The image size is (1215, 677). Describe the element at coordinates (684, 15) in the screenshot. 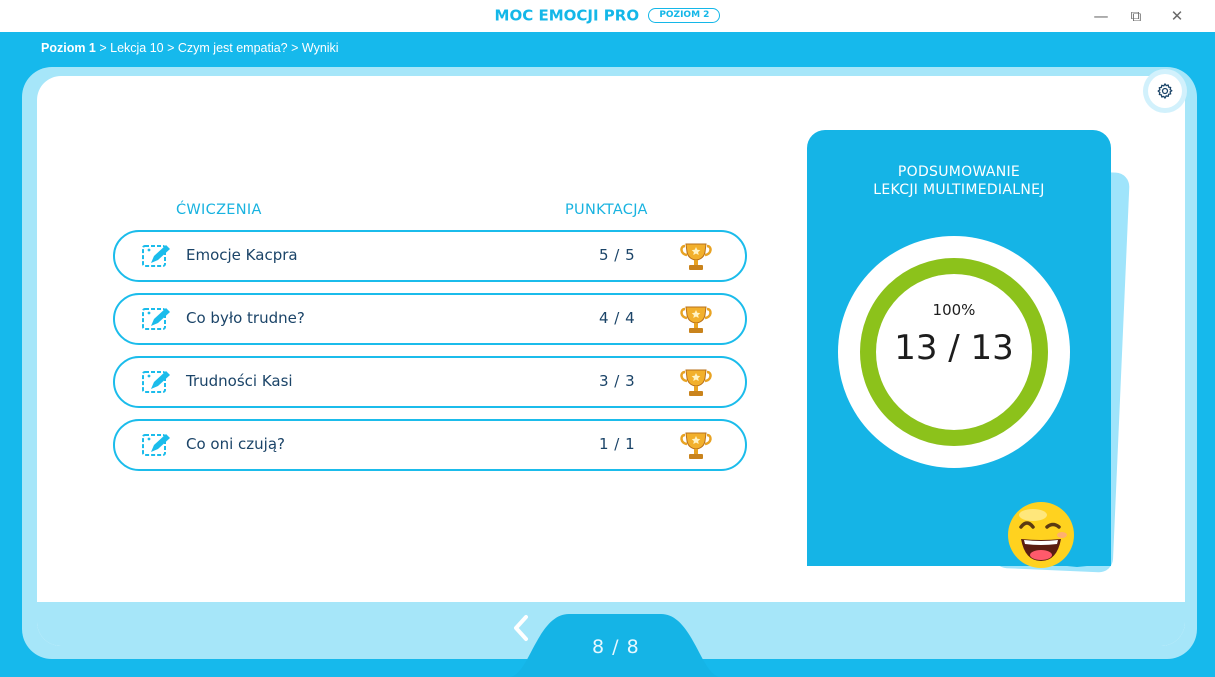

I see `level-badge: POZIOM 2` at that location.